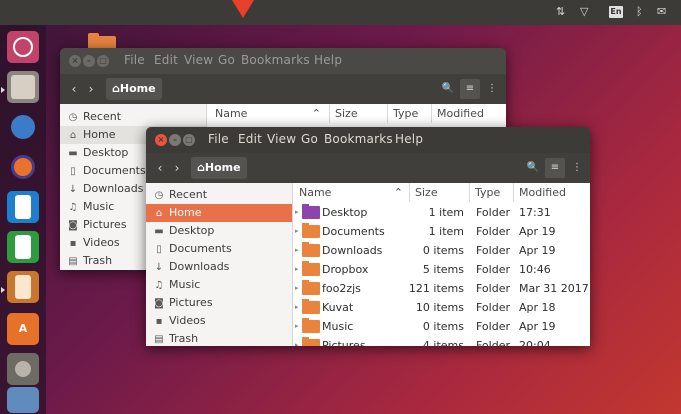 The width and height of the screenshot is (681, 414). What do you see at coordinates (23, 127) in the screenshot?
I see `thunderbird-icon` at bounding box center [23, 127].